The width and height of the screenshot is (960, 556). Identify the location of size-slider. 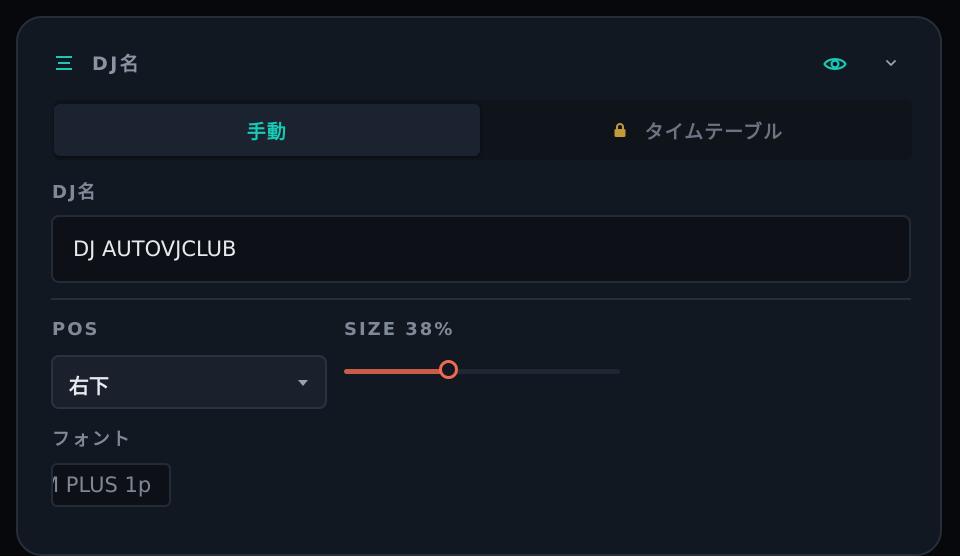
(482, 369).